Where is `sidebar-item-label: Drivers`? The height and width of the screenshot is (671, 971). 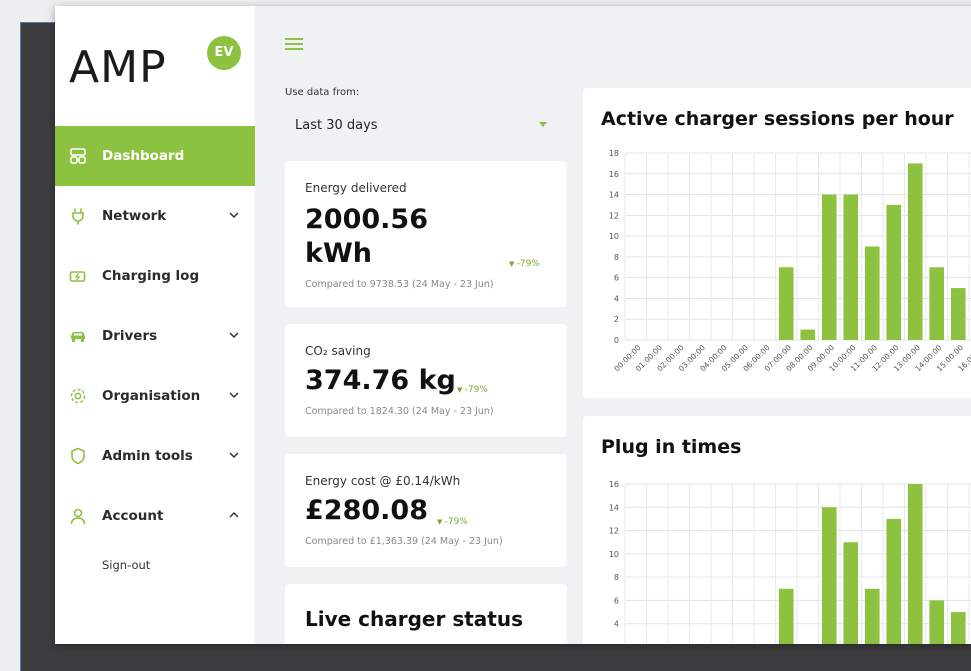
sidebar-item-label: Drivers is located at coordinates (130, 336).